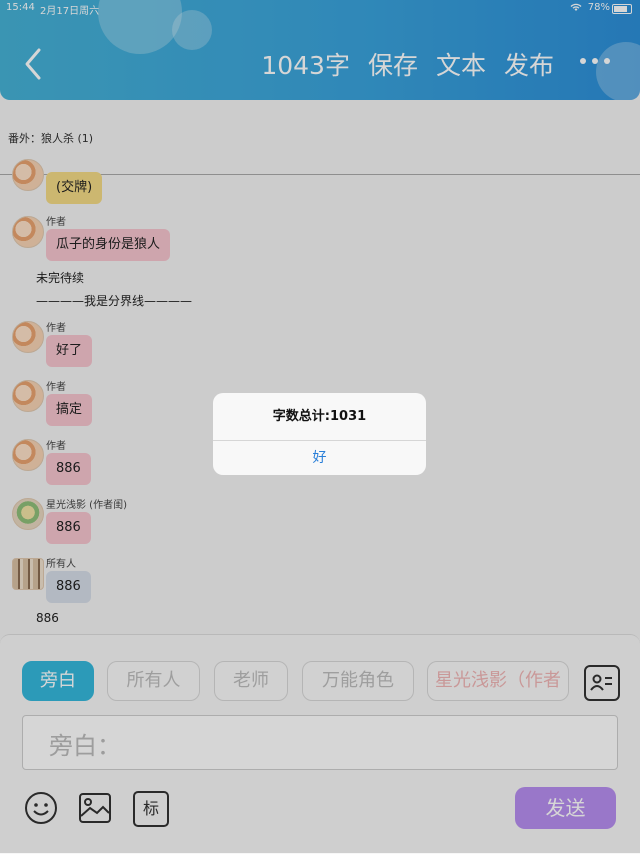 The image size is (640, 854). I want to click on word-count-dialog: 字数总计:1031 好, so click(319, 434).